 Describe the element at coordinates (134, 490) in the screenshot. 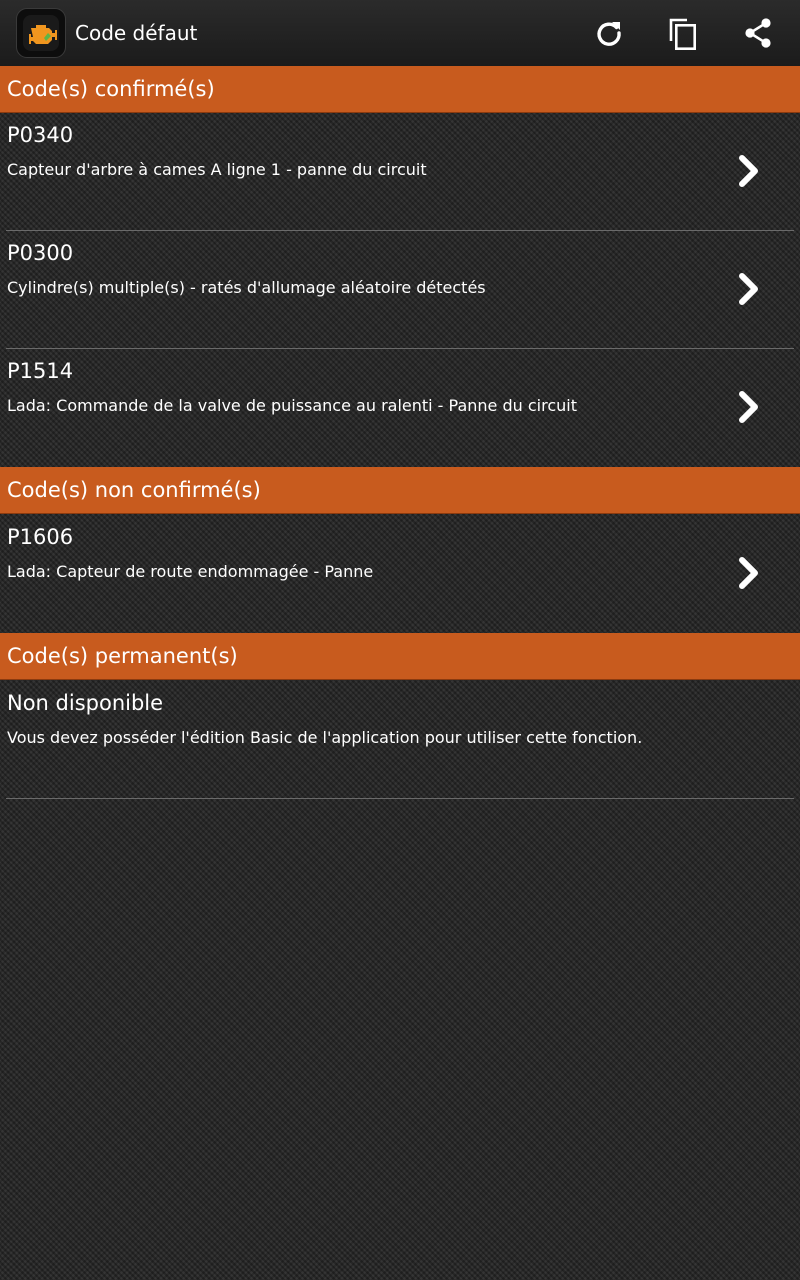

I see `section-title: Code(s) non confirmé(s)` at that location.